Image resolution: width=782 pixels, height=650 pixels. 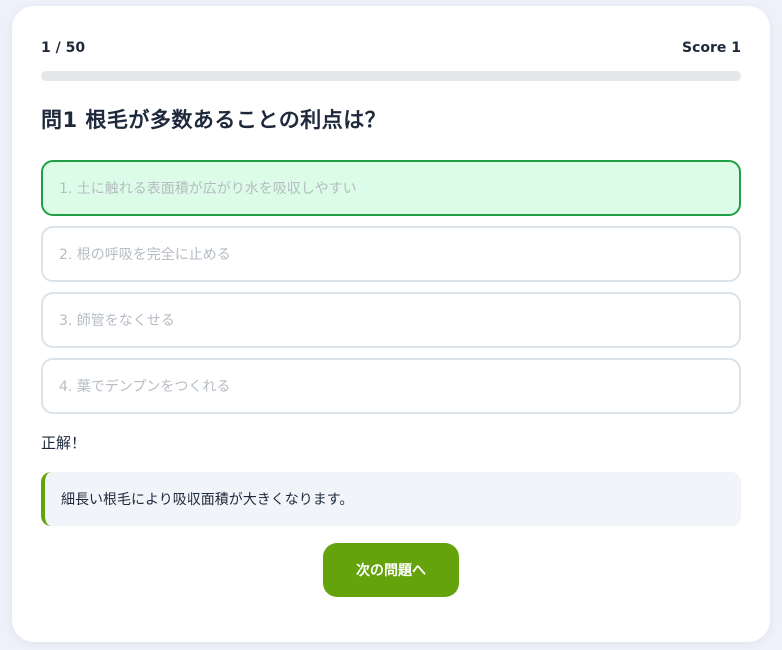 What do you see at coordinates (391, 499) in the screenshot?
I see `explanation-box: 細長い根毛により吸収面積が大きくなります。` at bounding box center [391, 499].